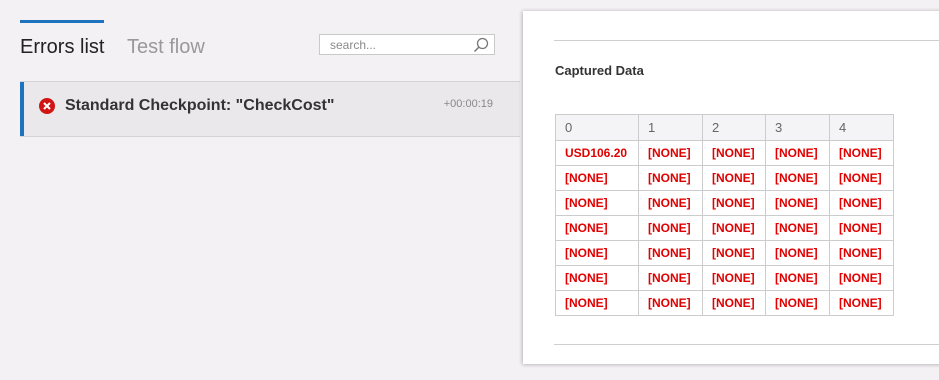 The height and width of the screenshot is (380, 939). Describe the element at coordinates (400, 44) in the screenshot. I see `search-input` at that location.